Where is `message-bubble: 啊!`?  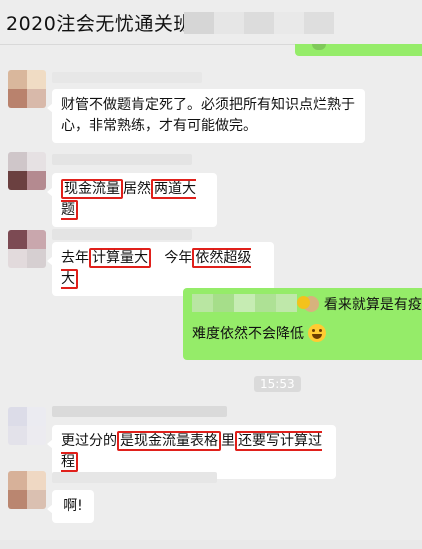
message-bubble: 啊! is located at coordinates (70, 506).